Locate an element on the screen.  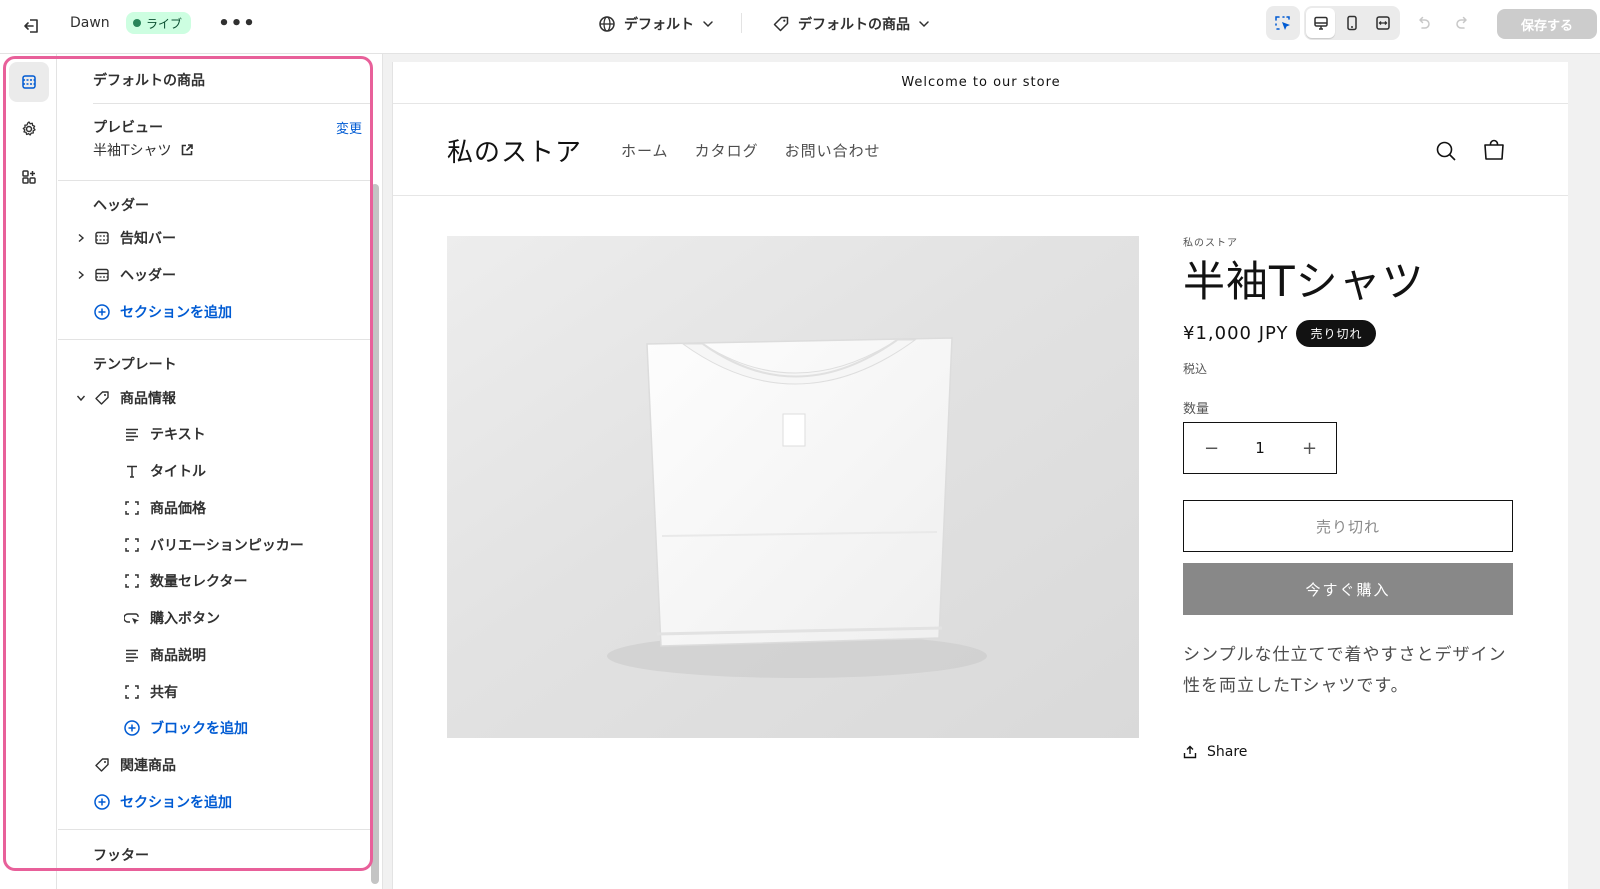
header-section-icon is located at coordinates (102, 275).